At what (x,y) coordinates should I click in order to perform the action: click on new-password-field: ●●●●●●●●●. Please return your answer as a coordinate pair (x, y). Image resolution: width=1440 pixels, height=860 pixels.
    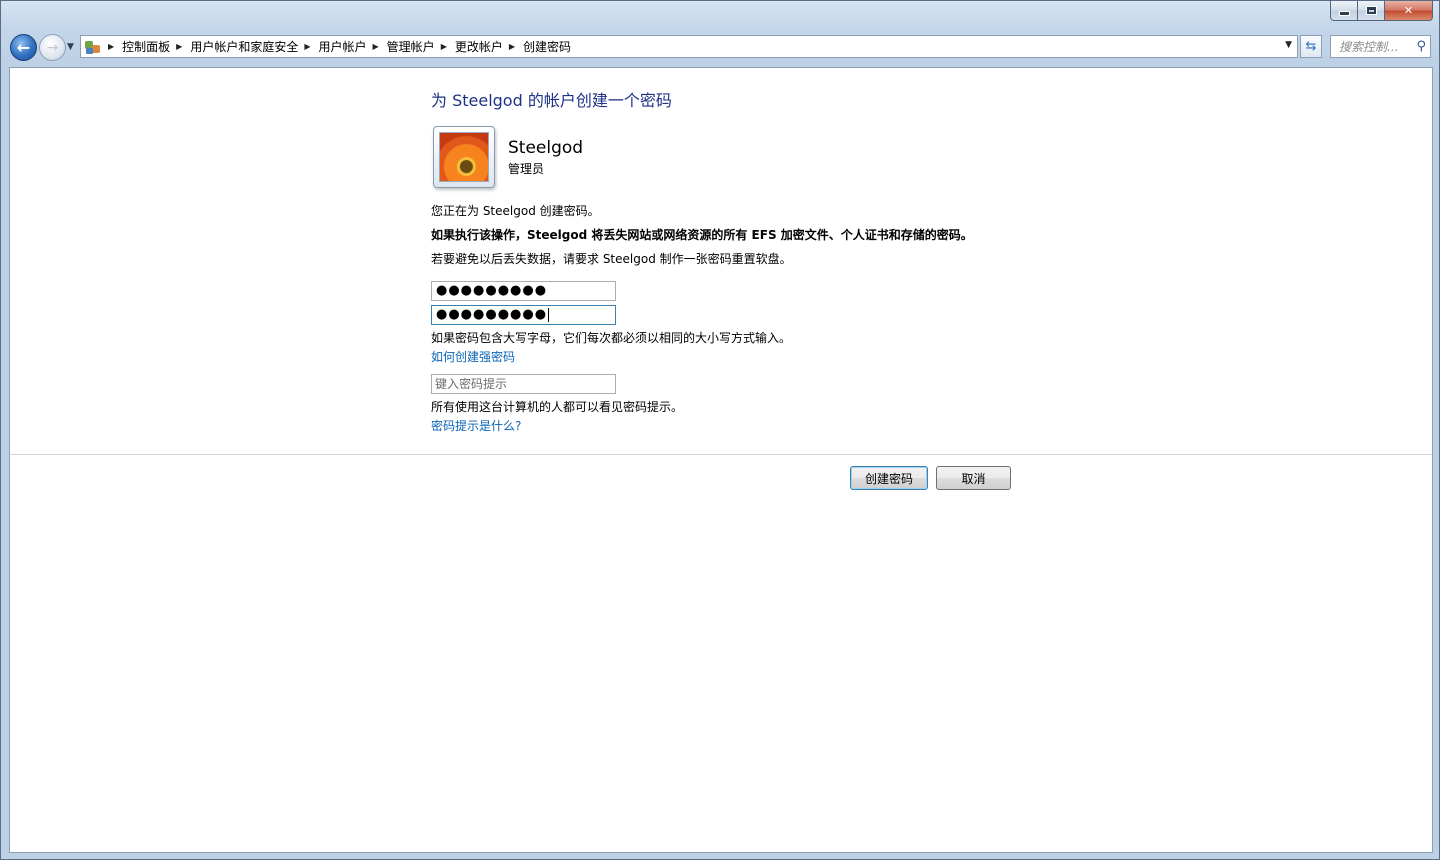
    Looking at the image, I should click on (523, 291).